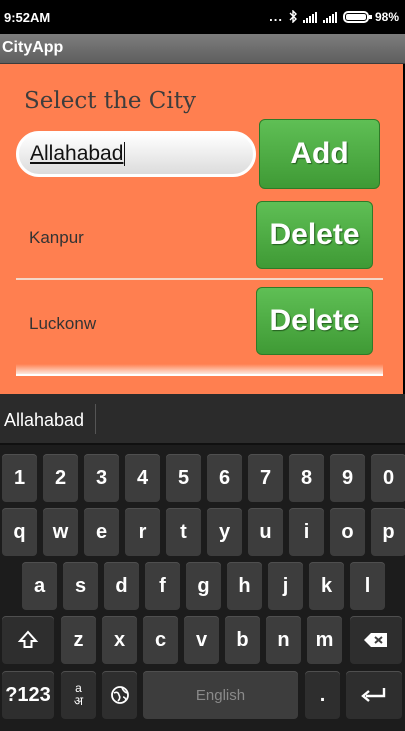 The image size is (405, 731). Describe the element at coordinates (44, 420) in the screenshot. I see `suggestion-word: Allahabad` at that location.